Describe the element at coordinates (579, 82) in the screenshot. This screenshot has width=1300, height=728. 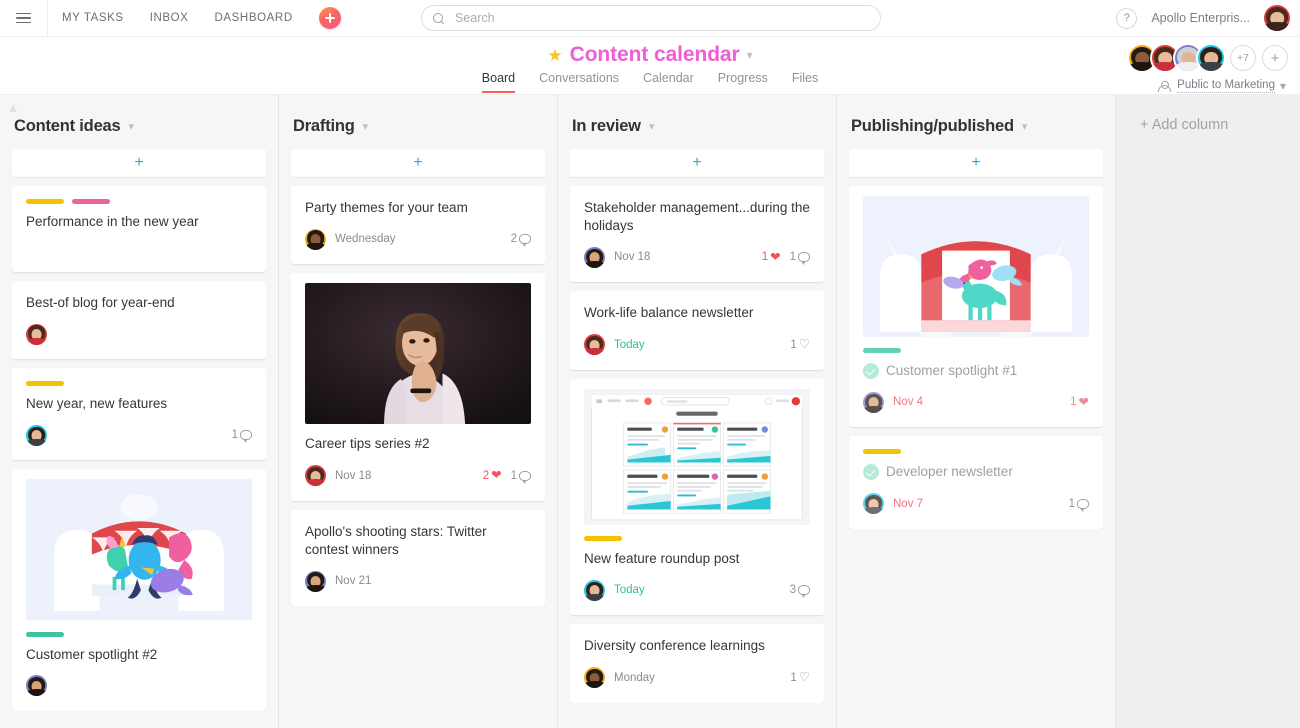
I see `tab-conversations: Conversations` at that location.